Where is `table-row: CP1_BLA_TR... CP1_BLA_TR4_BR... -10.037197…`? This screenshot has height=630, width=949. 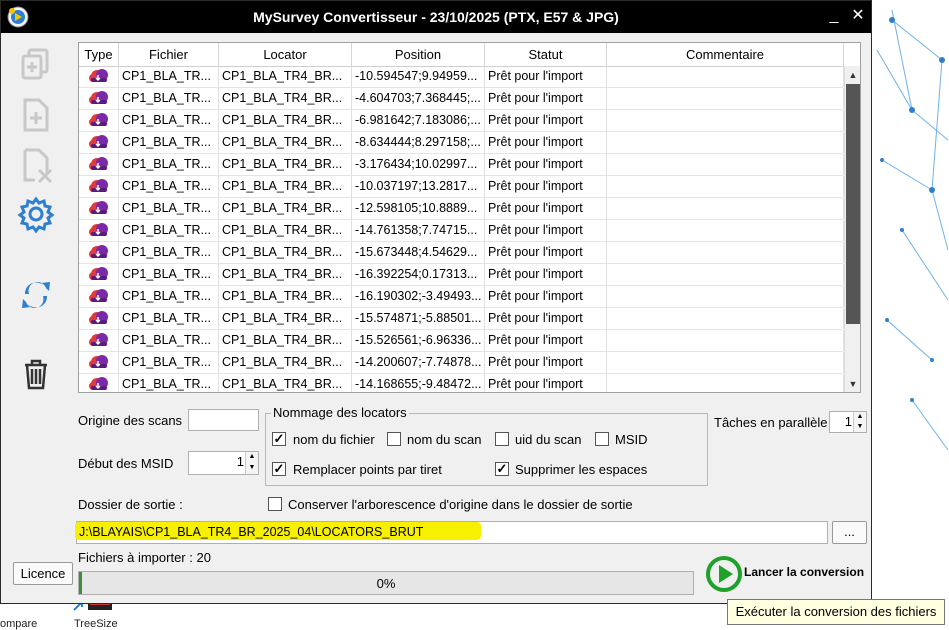 table-row: CP1_BLA_TR... CP1_BLA_TR4_BR... -10.037197… is located at coordinates (461, 187).